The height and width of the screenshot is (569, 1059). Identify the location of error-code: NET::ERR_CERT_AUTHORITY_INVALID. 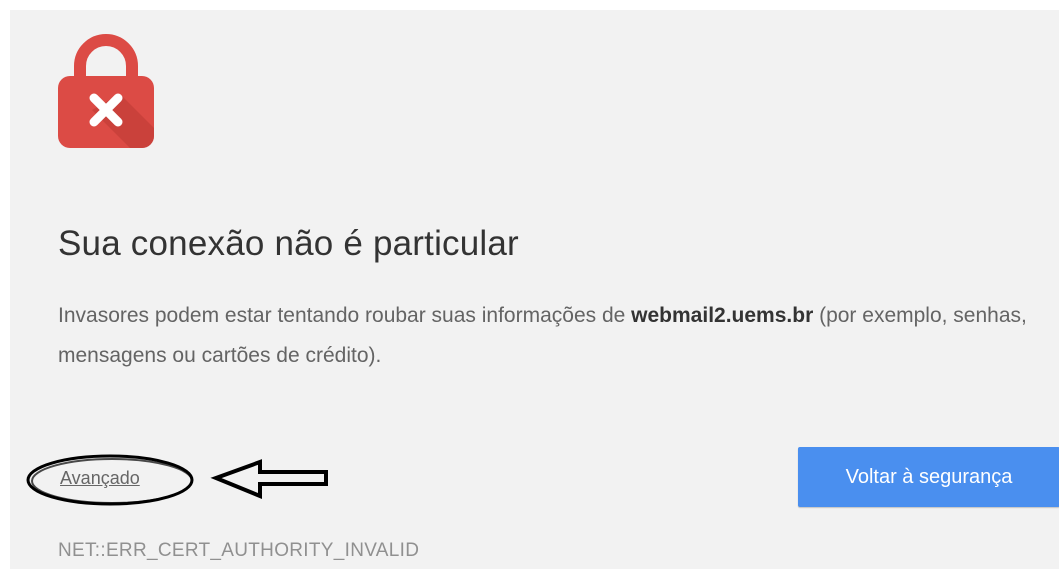
(239, 550).